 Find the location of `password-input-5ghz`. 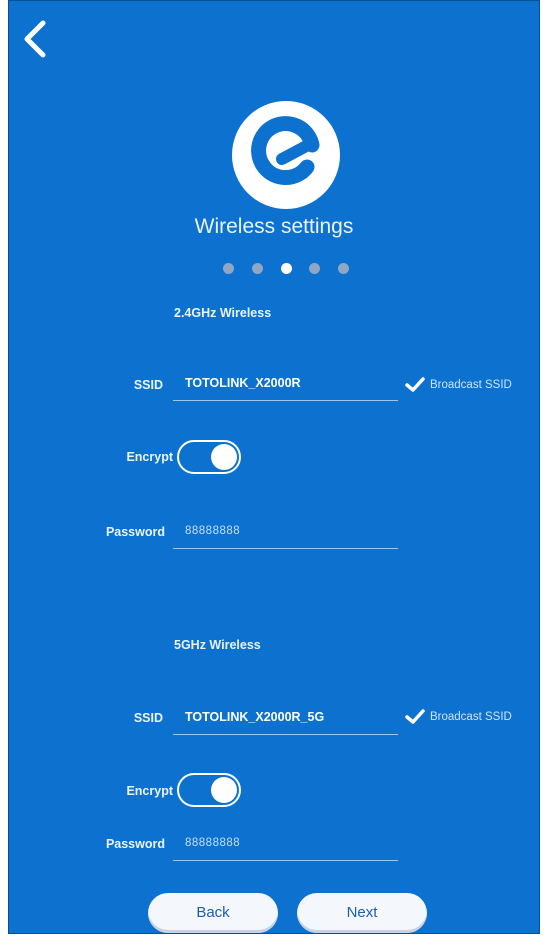

password-input-5ghz is located at coordinates (287, 843).